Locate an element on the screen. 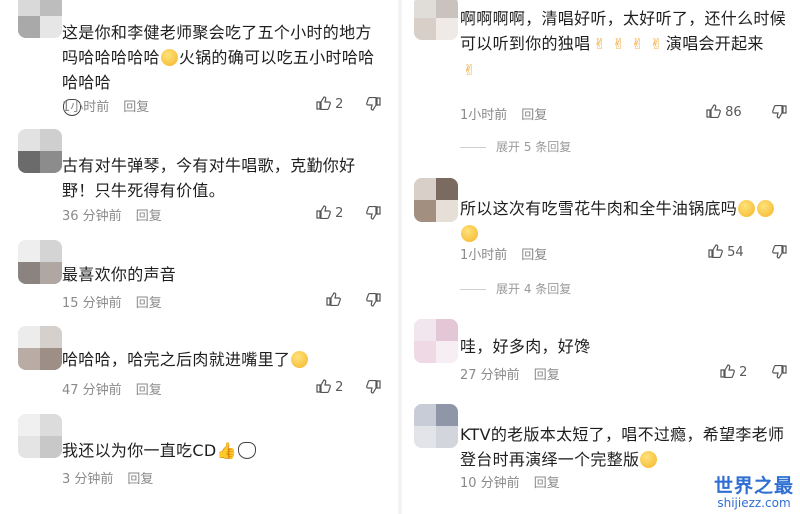 The height and width of the screenshot is (514, 800). comment-time: 10 分钟前 is located at coordinates (490, 483).